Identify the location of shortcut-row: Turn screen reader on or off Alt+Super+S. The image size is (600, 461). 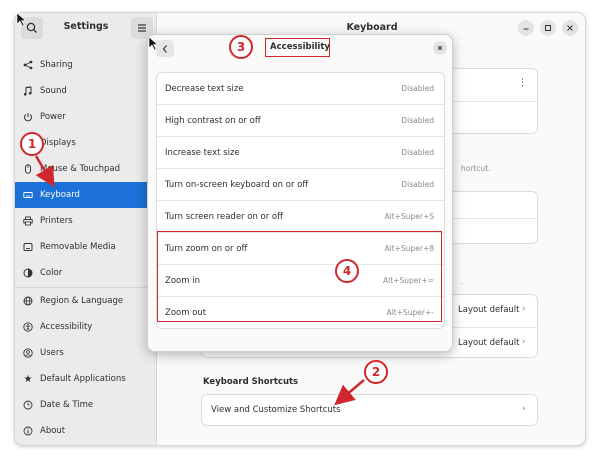
(300, 217).